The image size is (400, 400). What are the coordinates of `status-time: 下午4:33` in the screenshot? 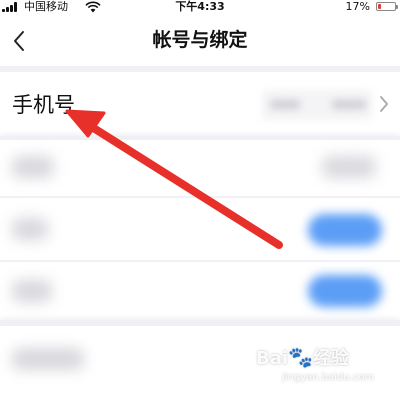 It's located at (200, 6).